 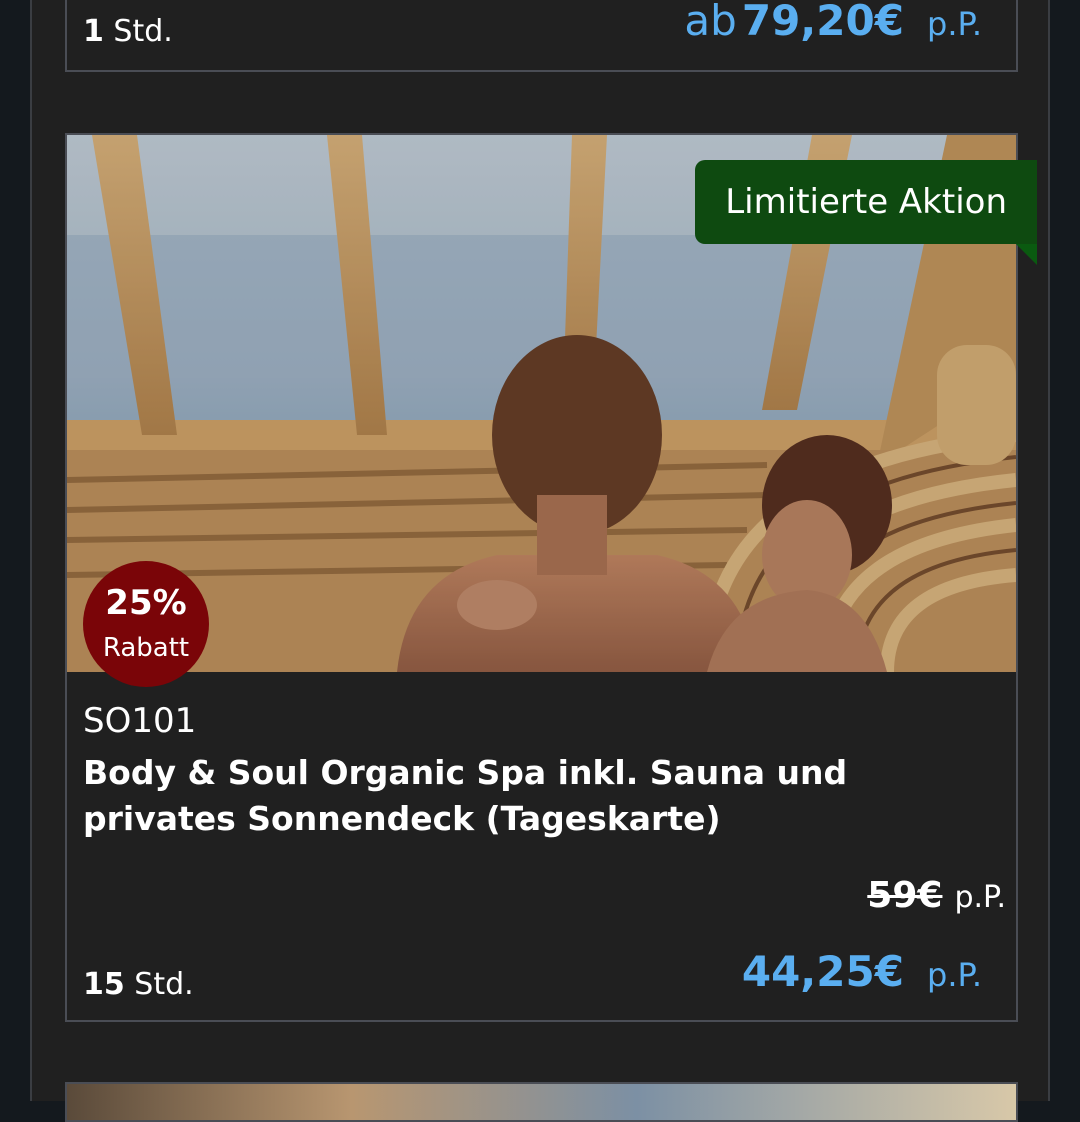 What do you see at coordinates (140, 721) in the screenshot?
I see `offer-code: SO101` at bounding box center [140, 721].